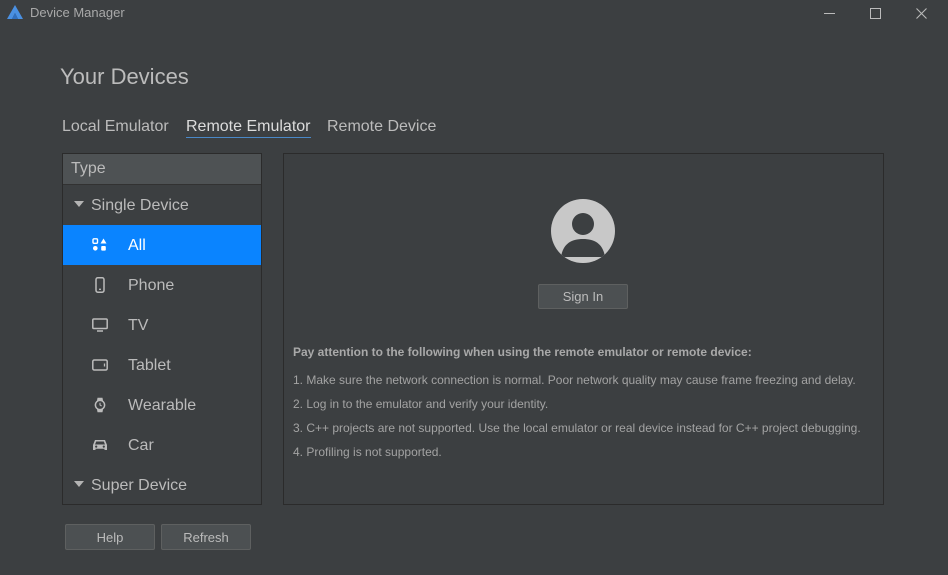 The height and width of the screenshot is (575, 948). I want to click on refresh-button: Refresh, so click(206, 537).